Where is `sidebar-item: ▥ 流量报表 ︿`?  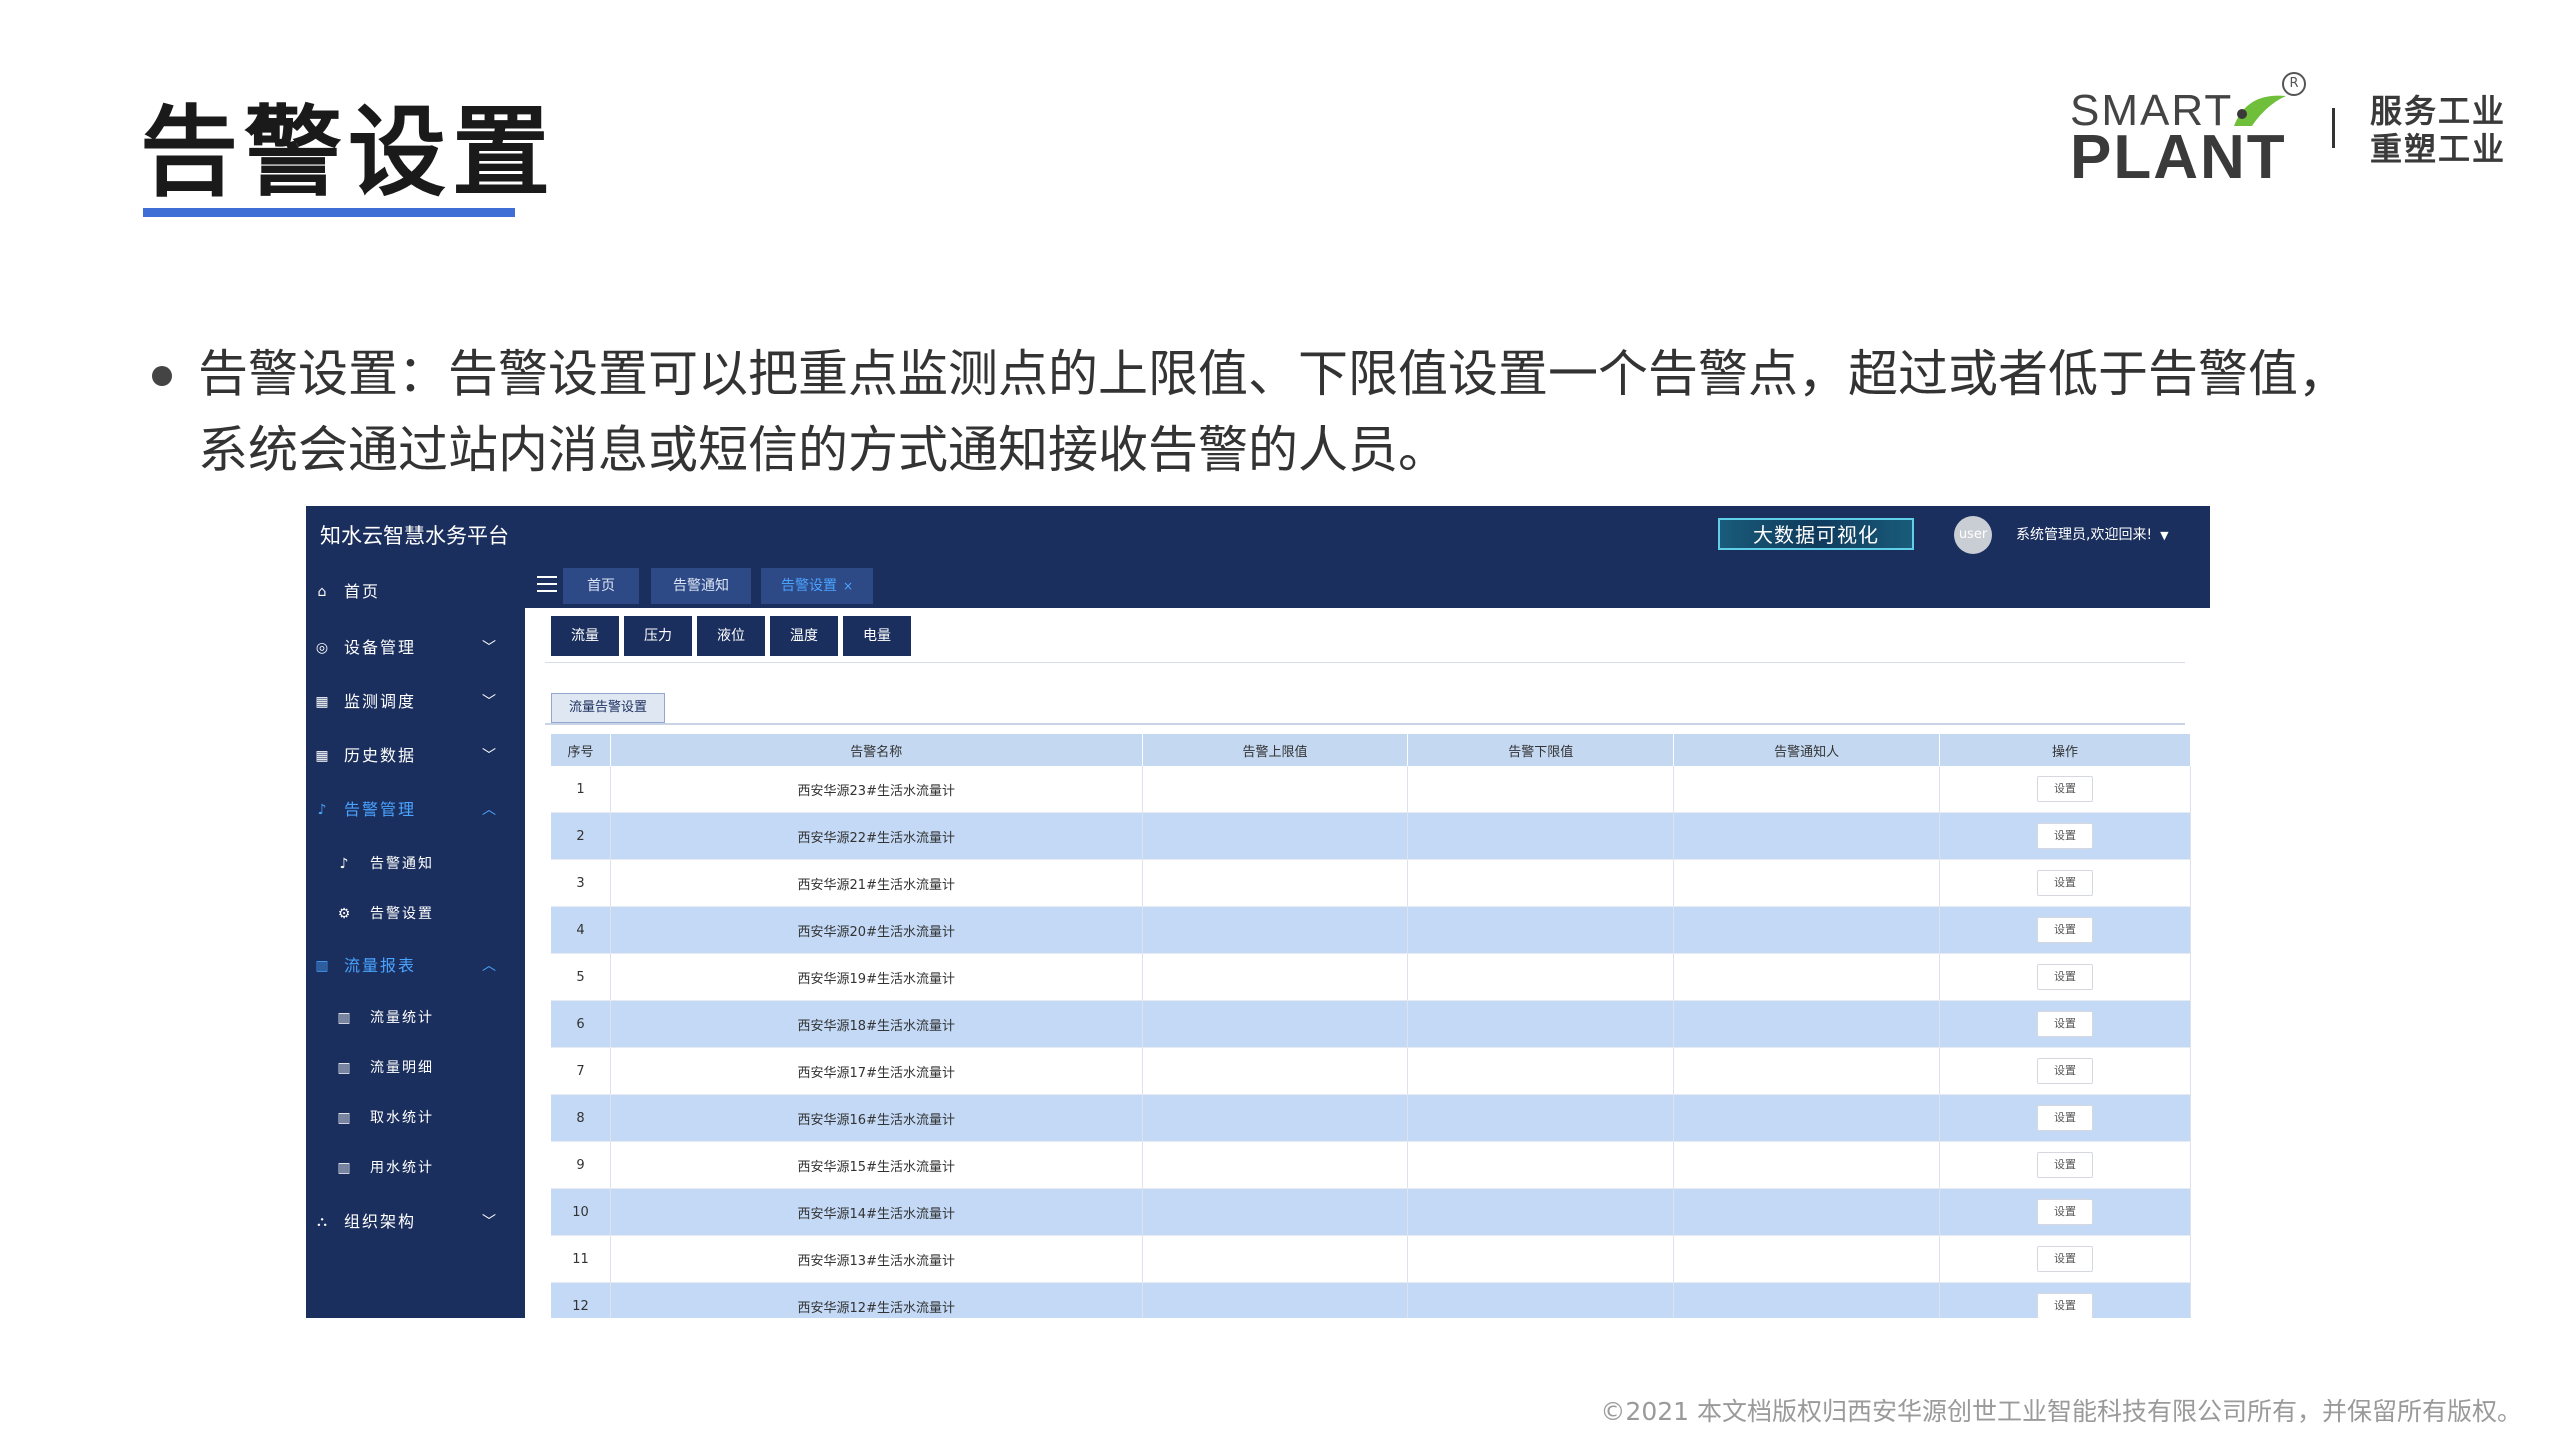
sidebar-item: ▥ 流量报表 ︿ is located at coordinates (415, 966).